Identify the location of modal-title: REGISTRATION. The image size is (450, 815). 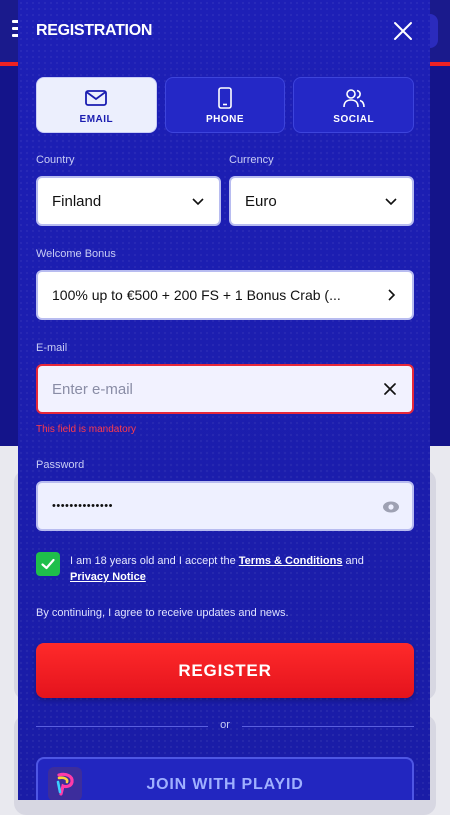
(94, 30).